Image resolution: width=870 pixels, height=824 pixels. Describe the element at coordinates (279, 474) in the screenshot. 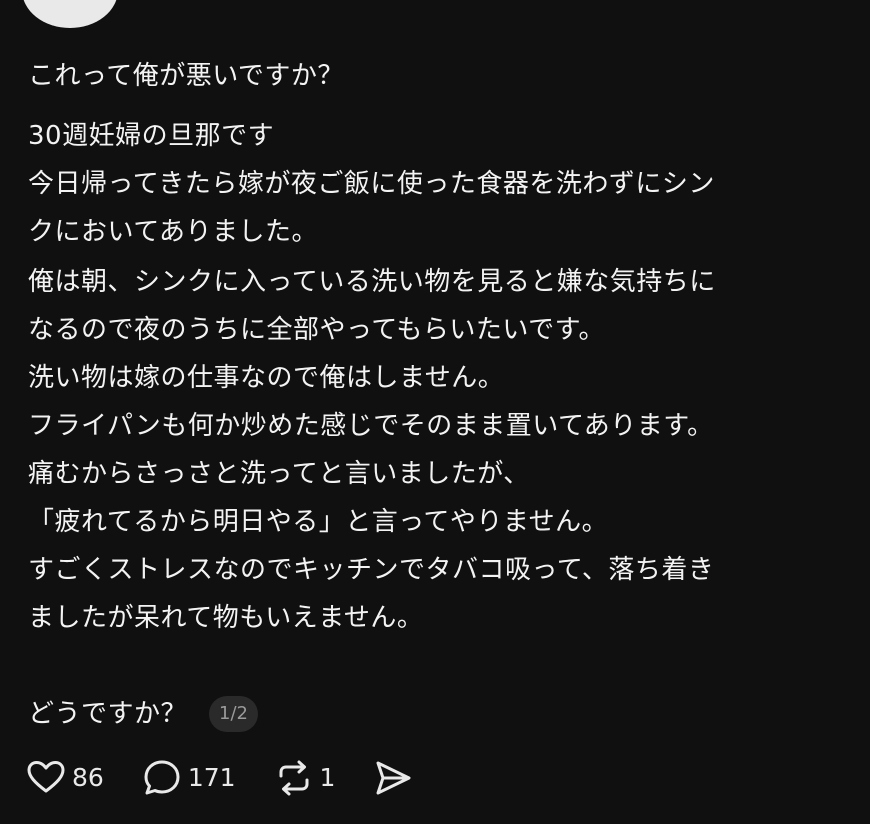

I see `post-line: 痛むからさっさと洗ってと言いましたが、` at that location.